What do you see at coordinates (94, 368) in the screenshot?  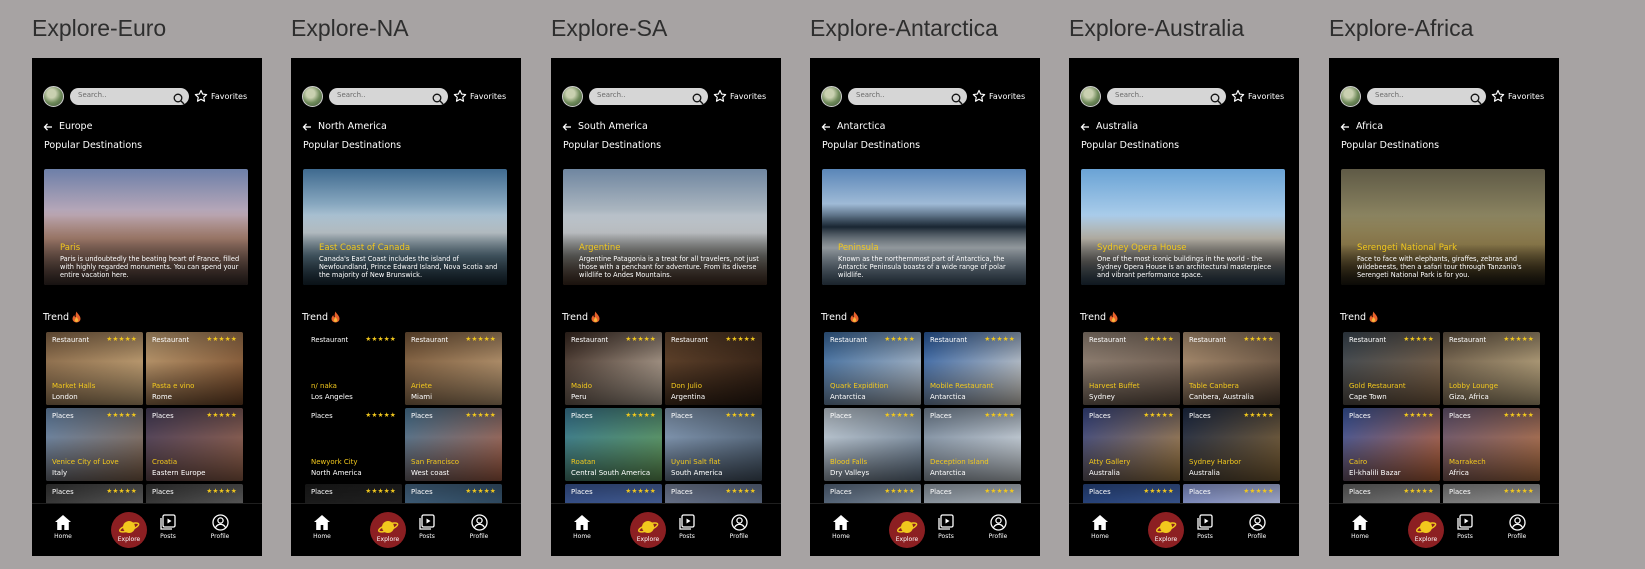 I see `trend-tile: Restaurant ★★★★★ Market Halls London` at bounding box center [94, 368].